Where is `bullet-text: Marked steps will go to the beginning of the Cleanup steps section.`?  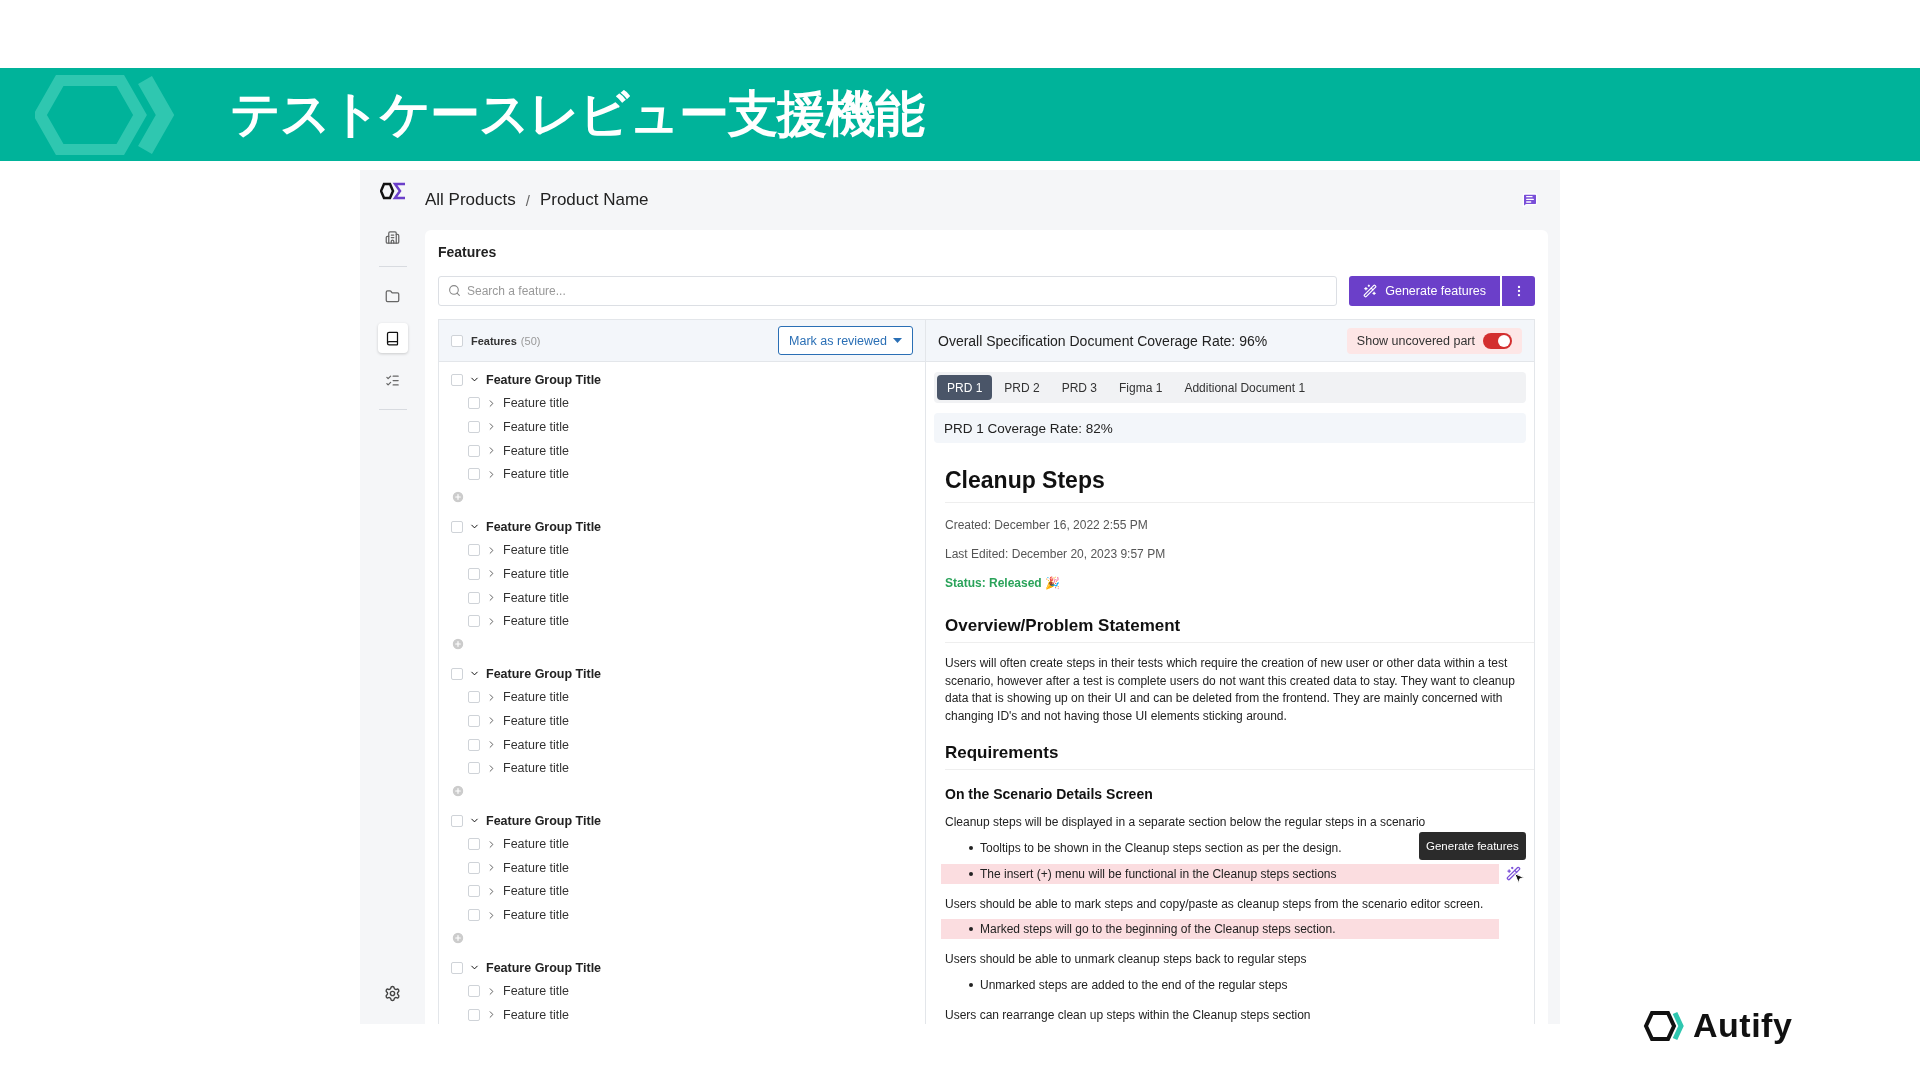
bullet-text: Marked steps will go to the beginning of the Cleanup steps section. is located at coordinates (1158, 929).